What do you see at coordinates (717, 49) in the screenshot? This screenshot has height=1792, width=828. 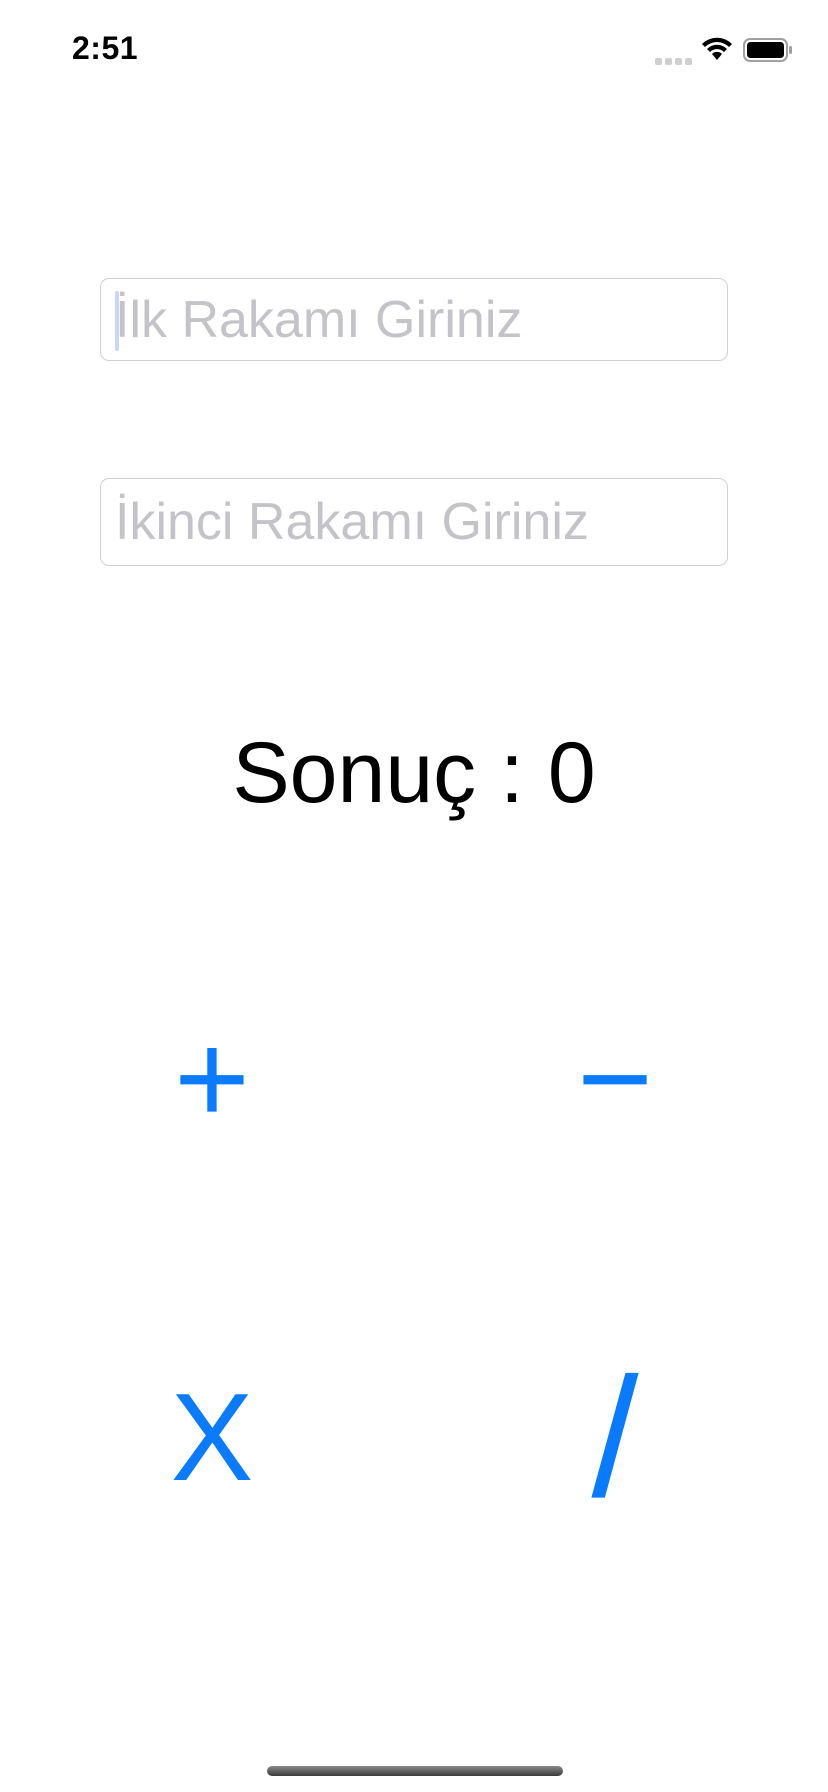 I see `wifi-icon` at bounding box center [717, 49].